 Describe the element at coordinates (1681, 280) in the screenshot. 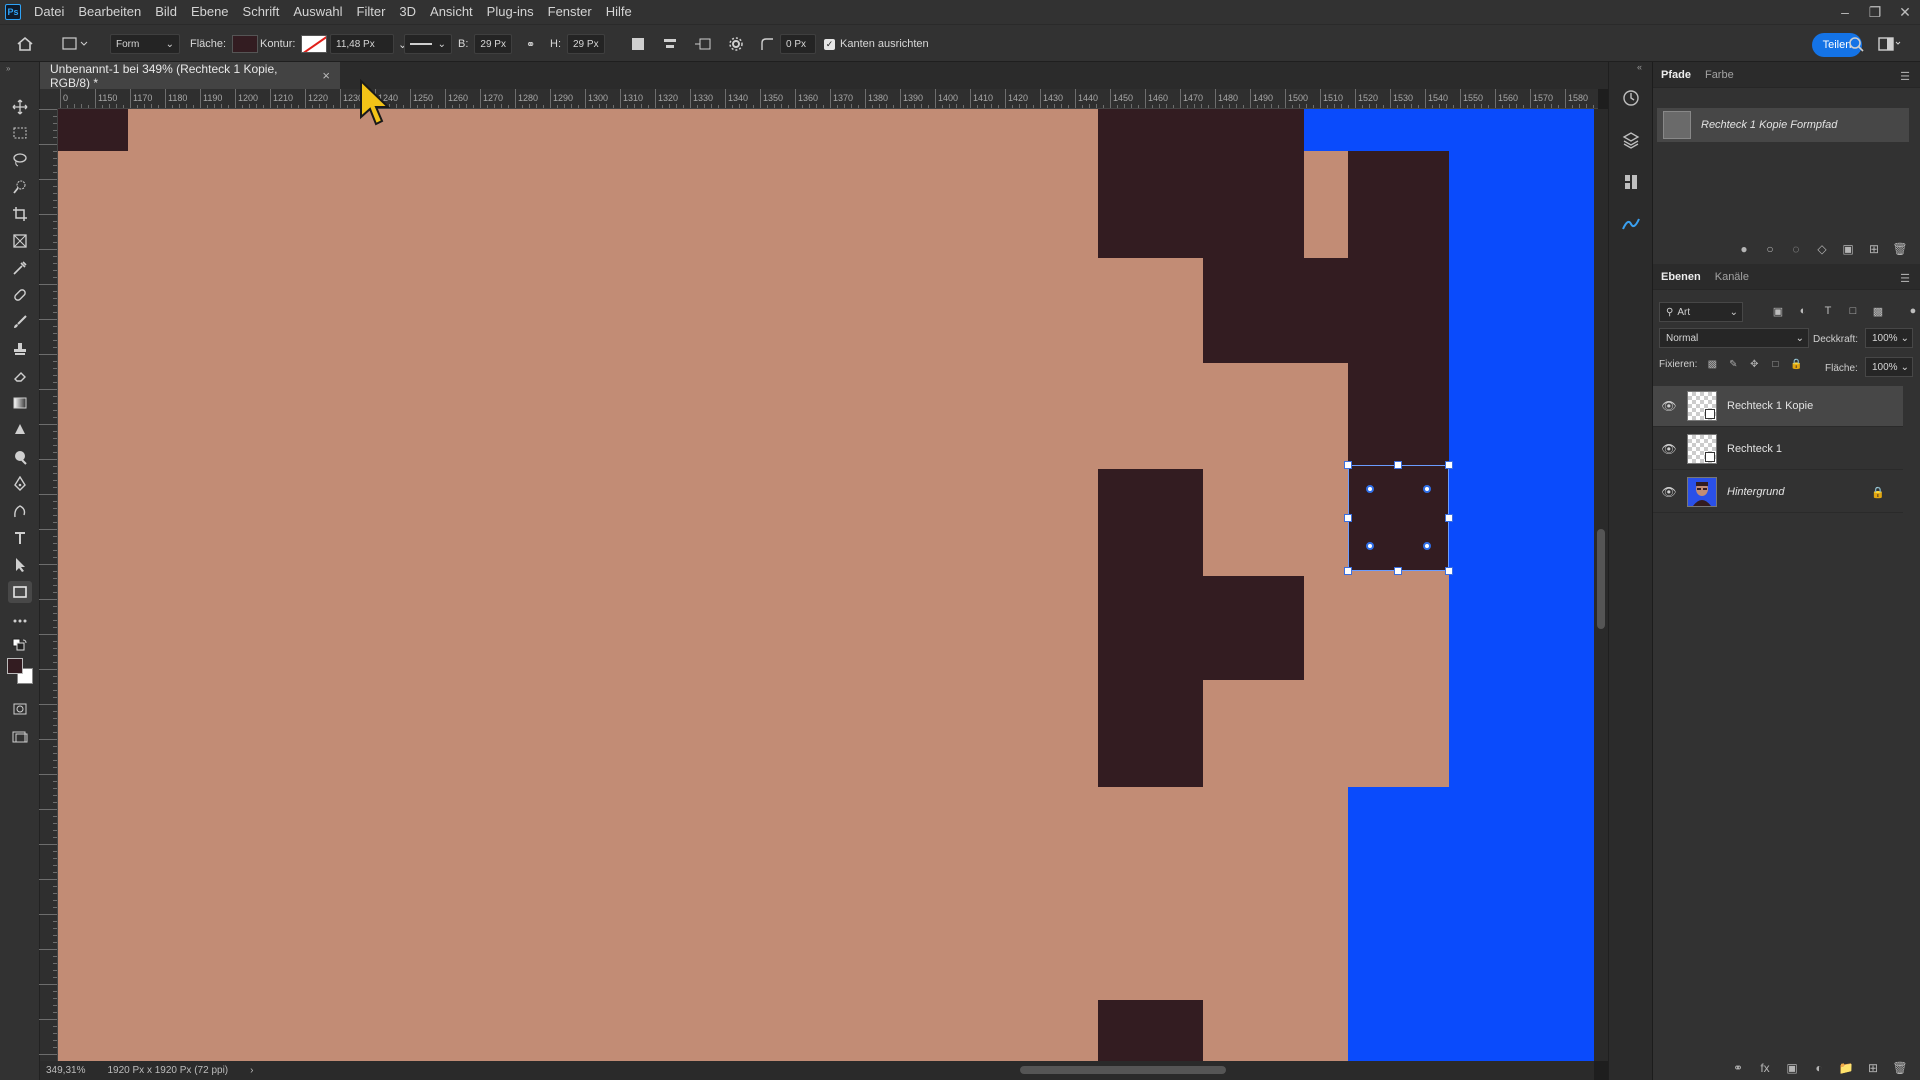

I see `tab-ebenen: Ebenen` at that location.